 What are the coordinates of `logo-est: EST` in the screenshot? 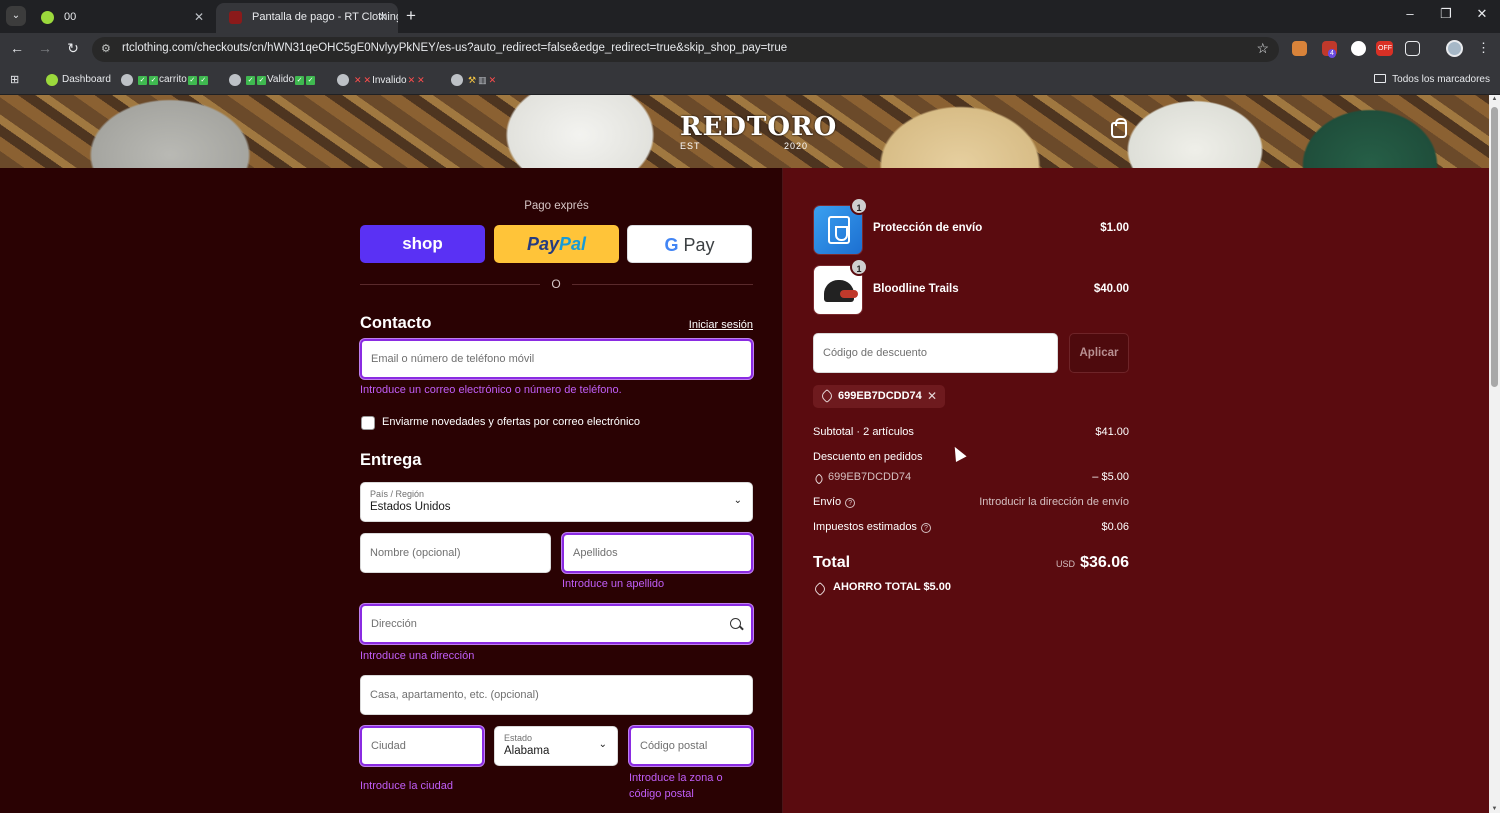 It's located at (690, 146).